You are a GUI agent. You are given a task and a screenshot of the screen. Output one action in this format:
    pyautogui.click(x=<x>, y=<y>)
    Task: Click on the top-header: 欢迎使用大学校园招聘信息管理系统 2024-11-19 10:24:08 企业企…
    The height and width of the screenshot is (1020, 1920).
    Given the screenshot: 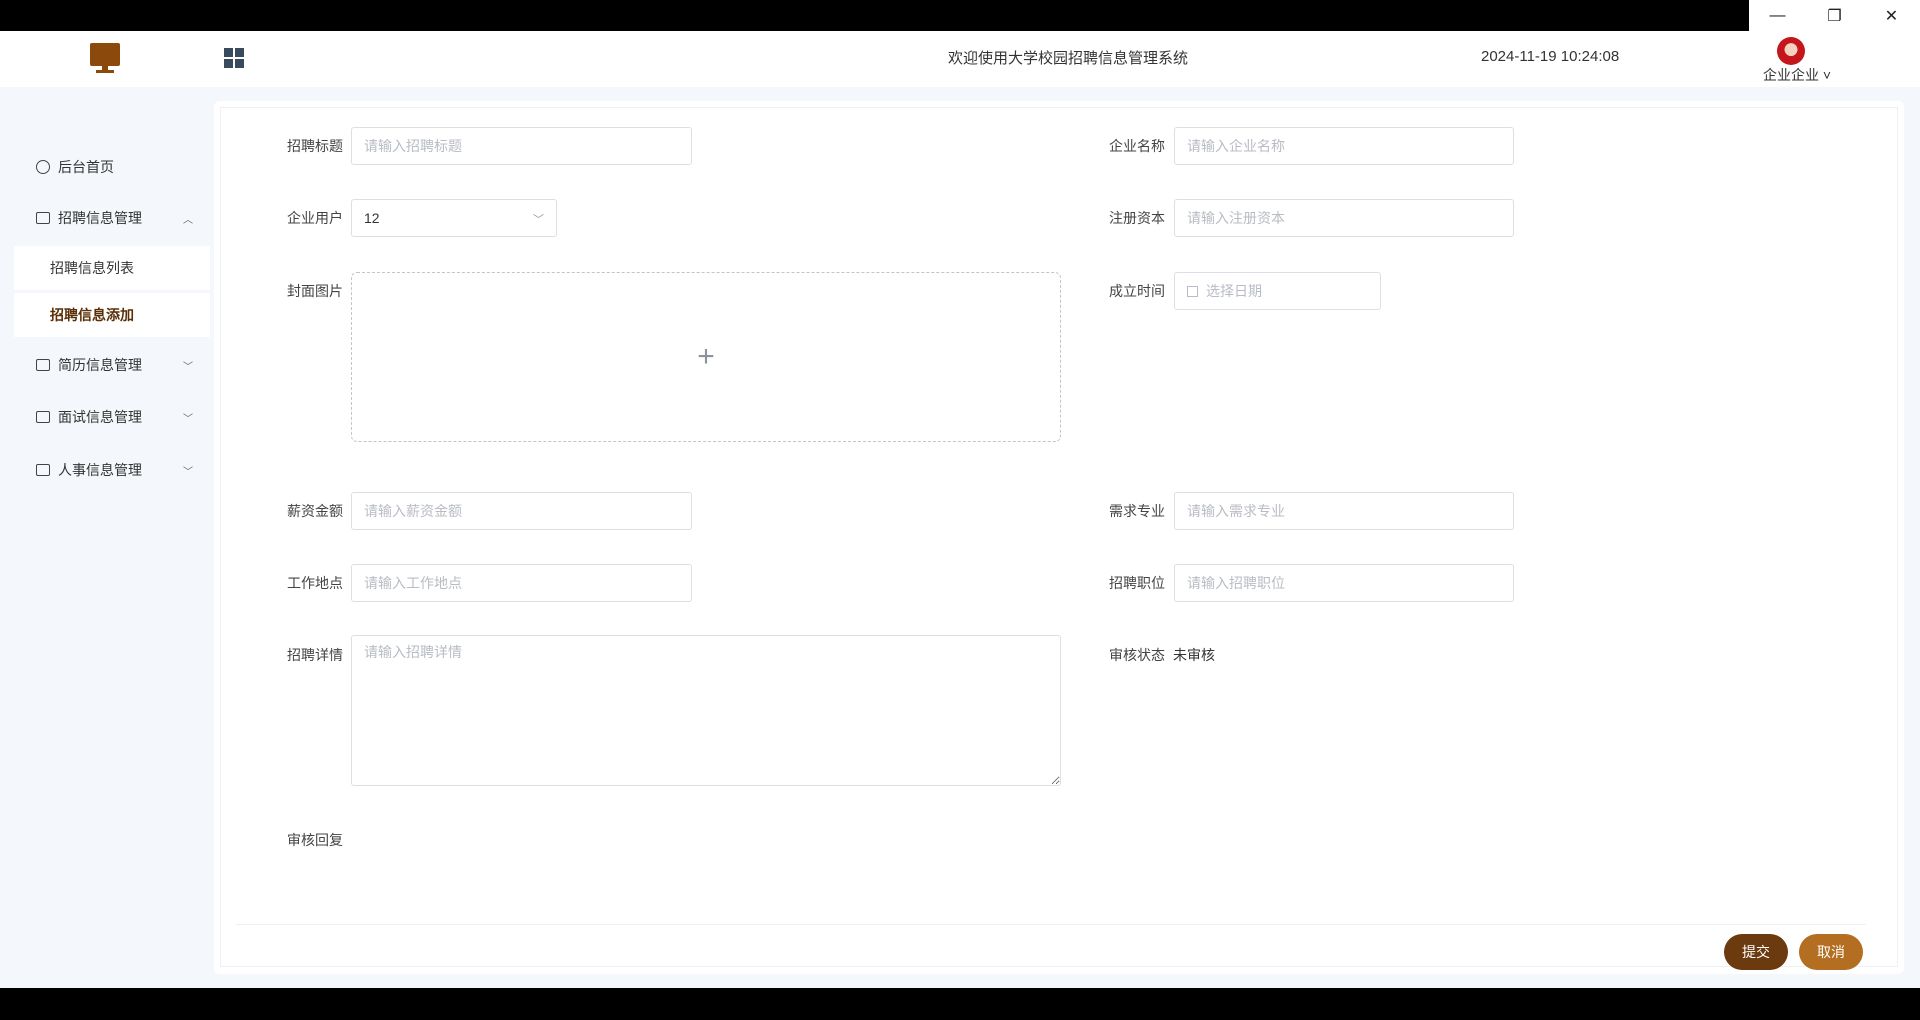 What is the action you would take?
    pyautogui.click(x=960, y=59)
    